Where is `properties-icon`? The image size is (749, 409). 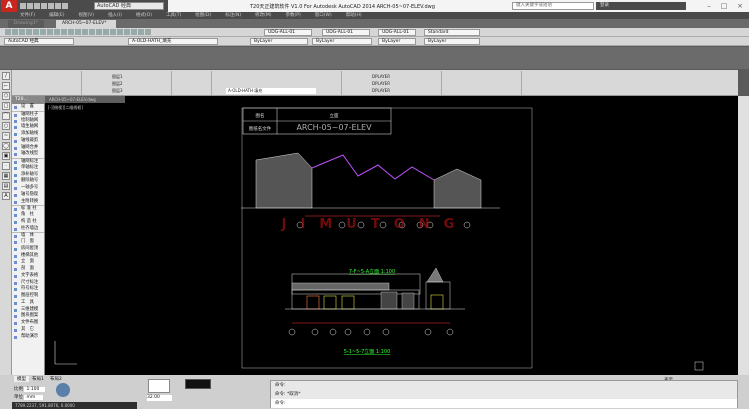
properties-icon is located at coordinates (119, 32).